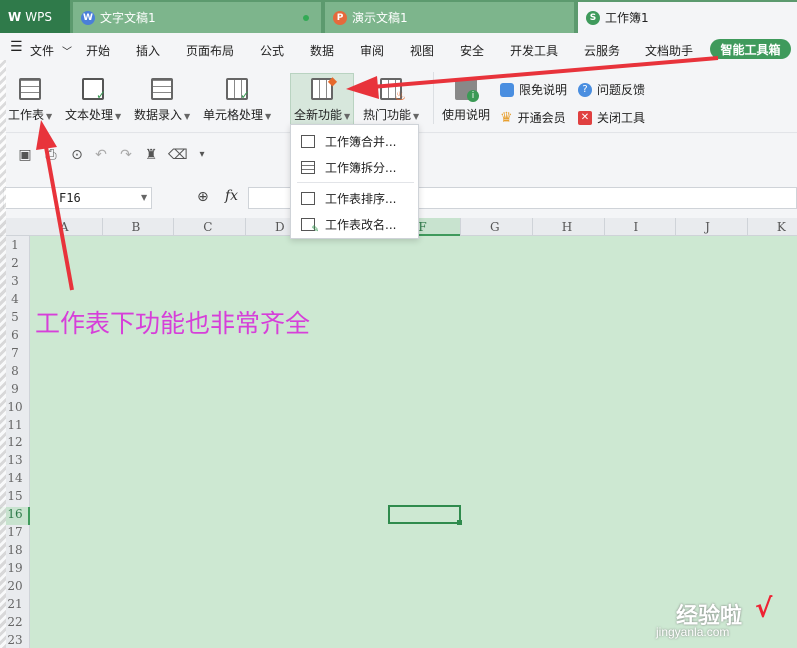 The width and height of the screenshot is (797, 648). I want to click on menu-home: 开始, so click(98, 50).